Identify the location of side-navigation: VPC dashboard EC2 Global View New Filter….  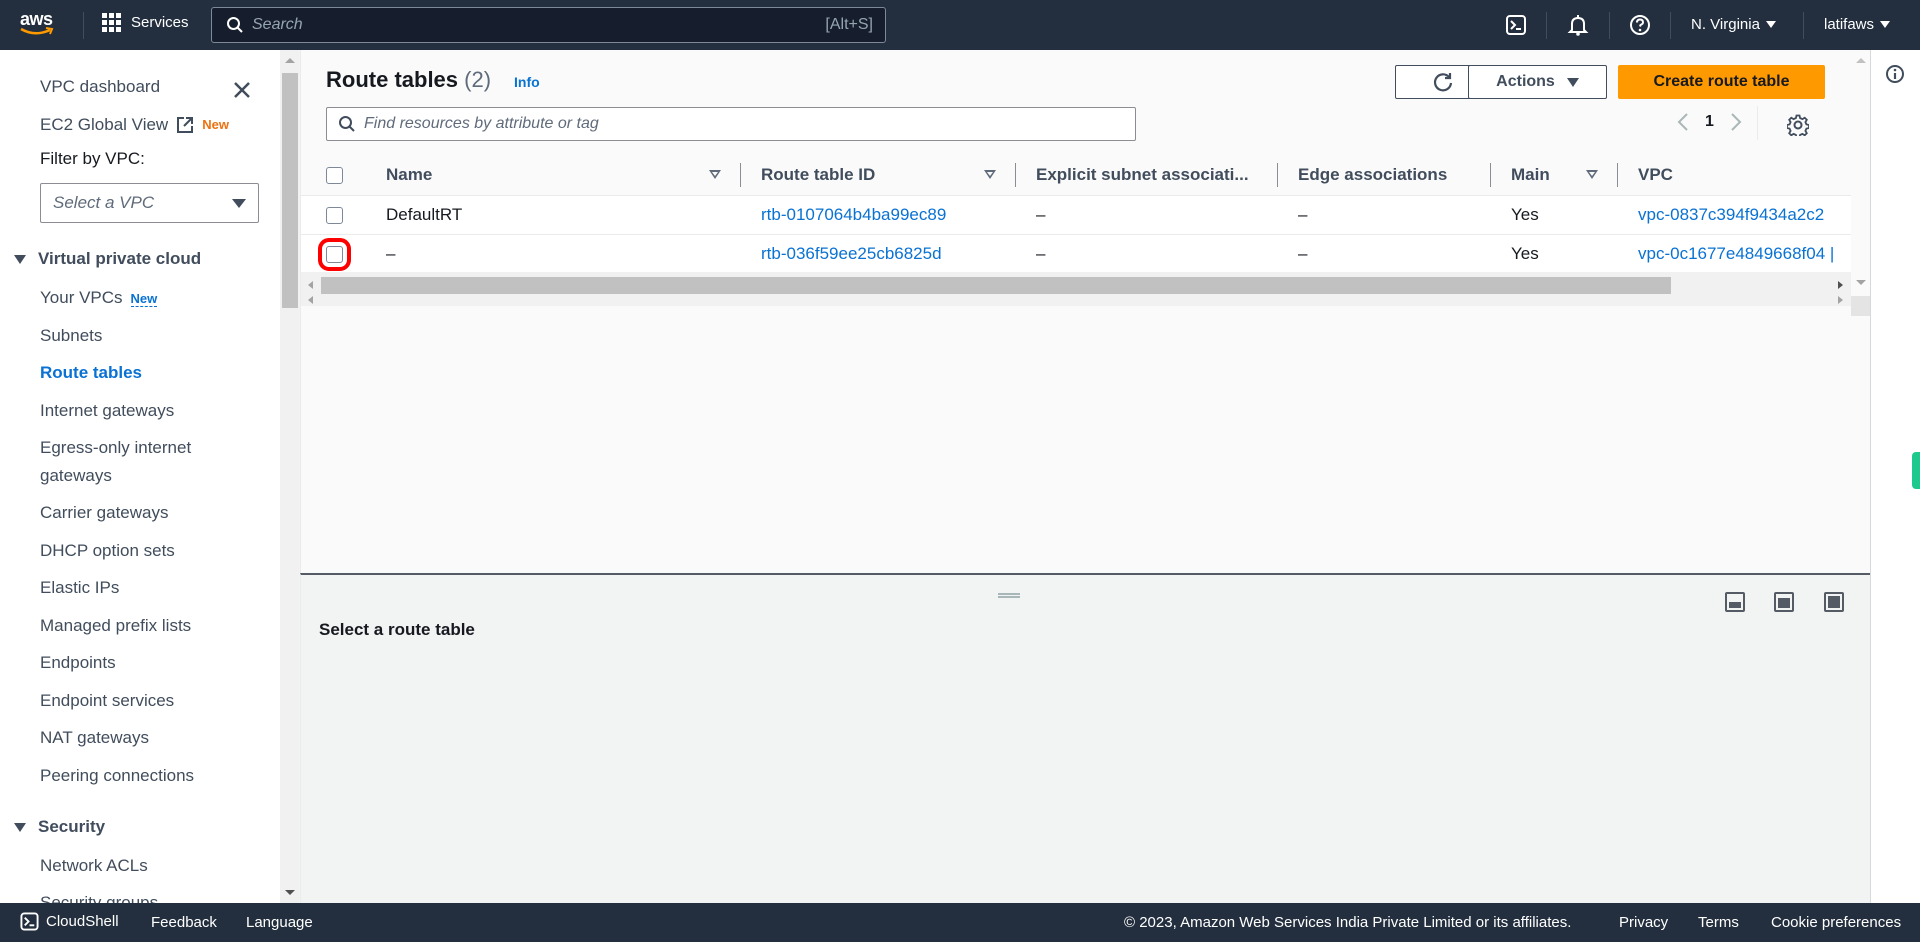
(140, 476).